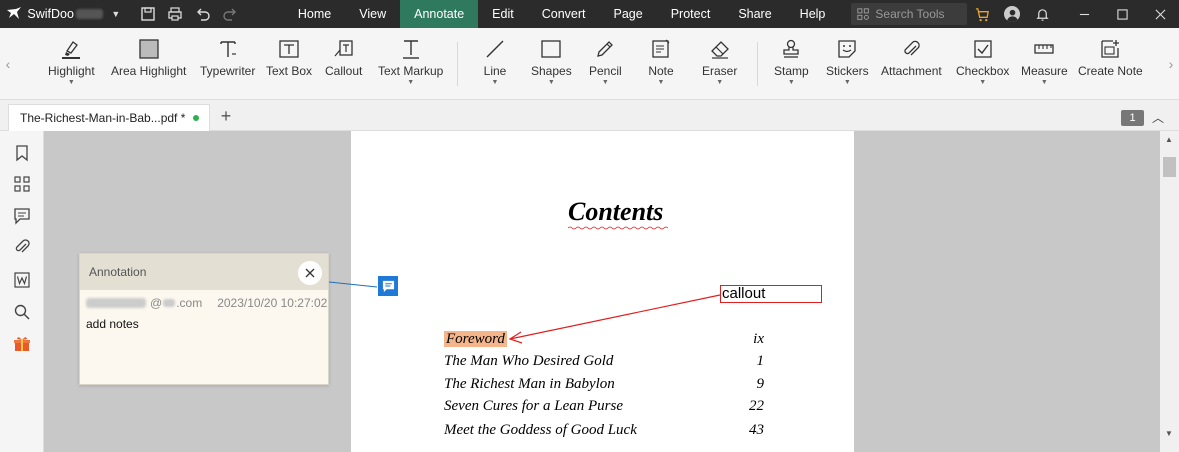 This screenshot has width=1179, height=452. What do you see at coordinates (771, 294) in the screenshot?
I see `callout-annotation: callout` at bounding box center [771, 294].